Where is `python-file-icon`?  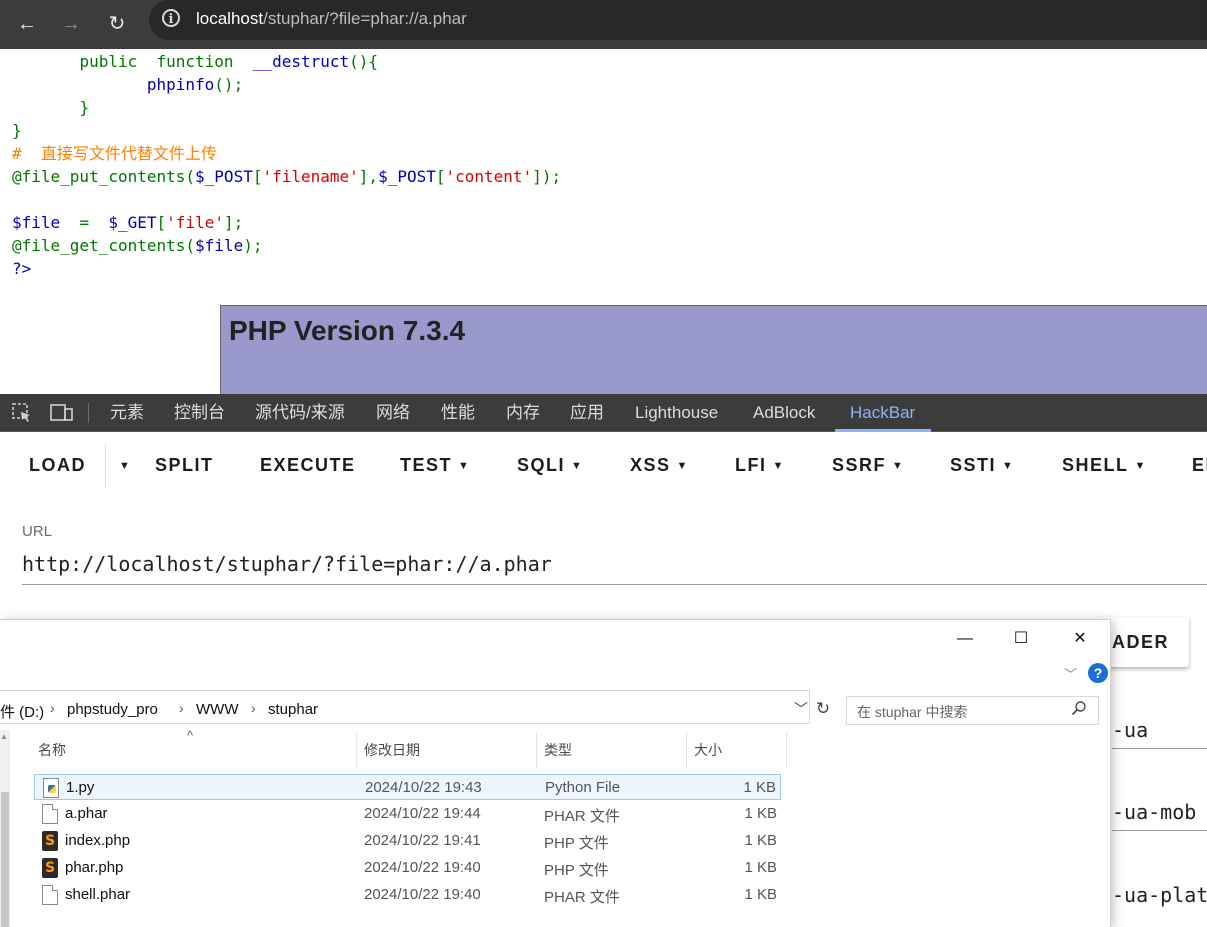 python-file-icon is located at coordinates (51, 788).